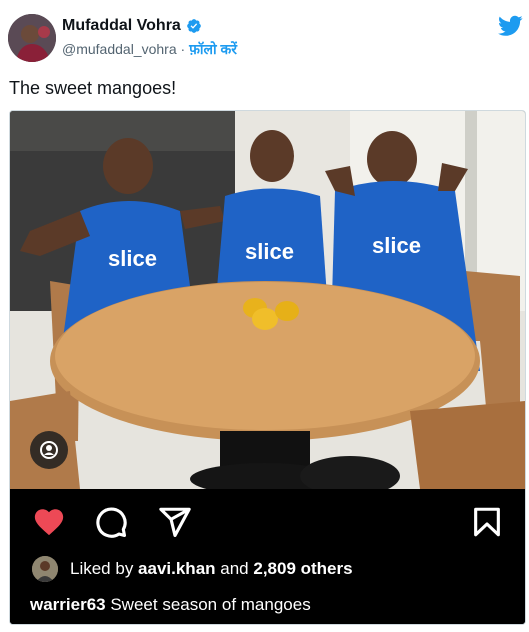  What do you see at coordinates (175, 522) in the screenshot?
I see `share-icon` at bounding box center [175, 522].